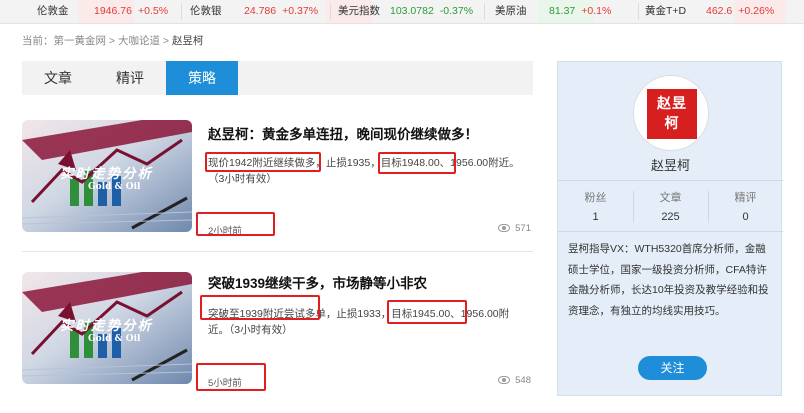 The image size is (804, 413). Describe the element at coordinates (737, 11) in the screenshot. I see `ticker-price: 462.6 +0.26%` at that location.